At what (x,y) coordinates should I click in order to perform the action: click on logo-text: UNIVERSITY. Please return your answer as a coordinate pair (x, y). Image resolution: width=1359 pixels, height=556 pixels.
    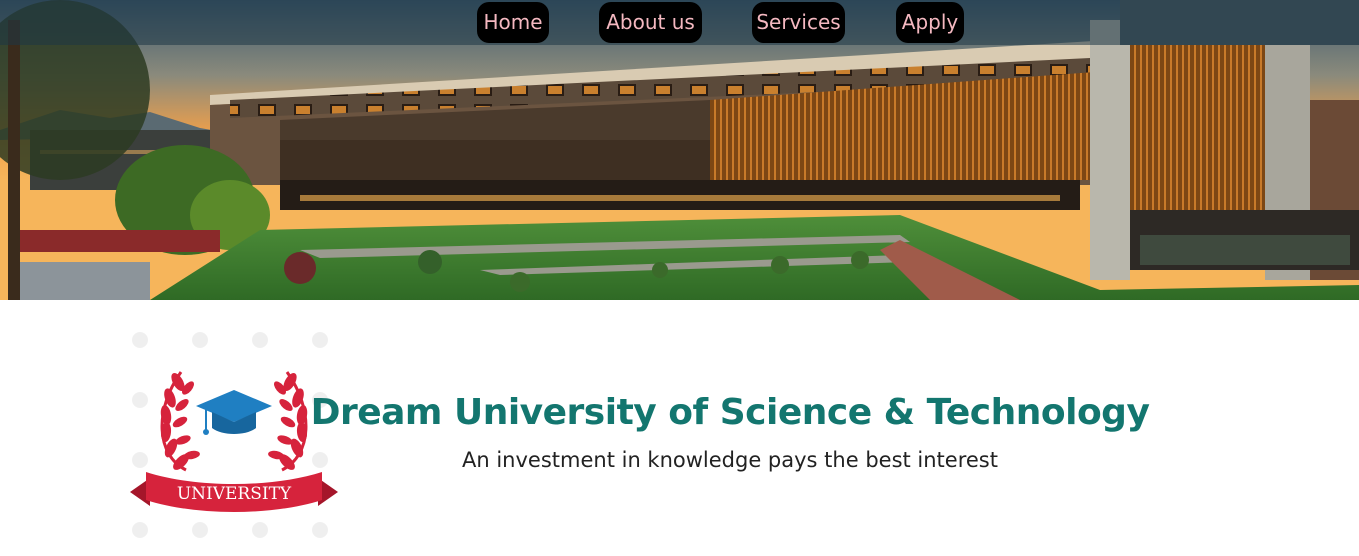
    Looking at the image, I should click on (234, 494).